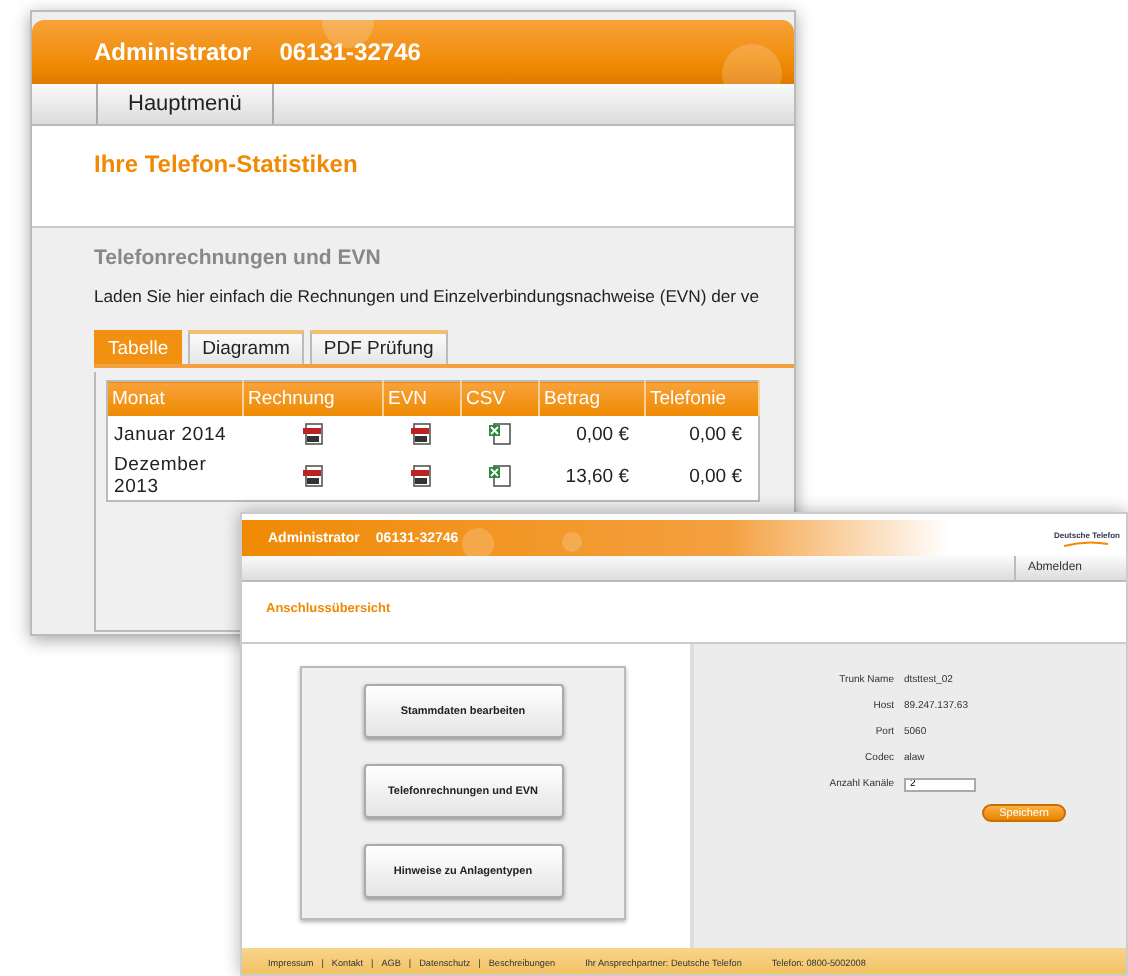 The width and height of the screenshot is (1128, 976). I want to click on phone-number: 06131-32746, so click(350, 52).